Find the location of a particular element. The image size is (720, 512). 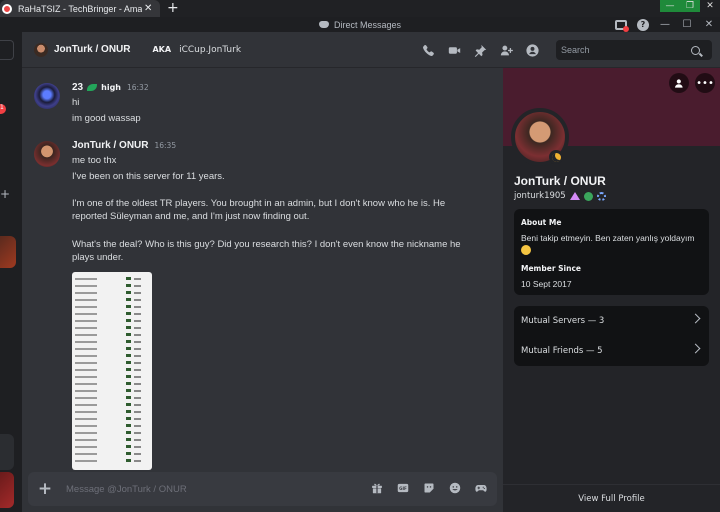

create-dm-button: + is located at coordinates (5, 194).